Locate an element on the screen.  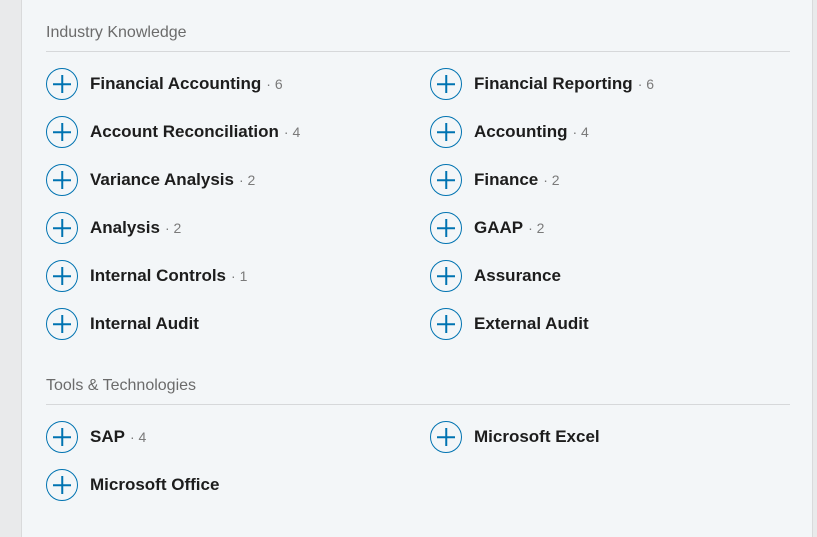
skill-name: Account Reconciliation is located at coordinates (184, 131).